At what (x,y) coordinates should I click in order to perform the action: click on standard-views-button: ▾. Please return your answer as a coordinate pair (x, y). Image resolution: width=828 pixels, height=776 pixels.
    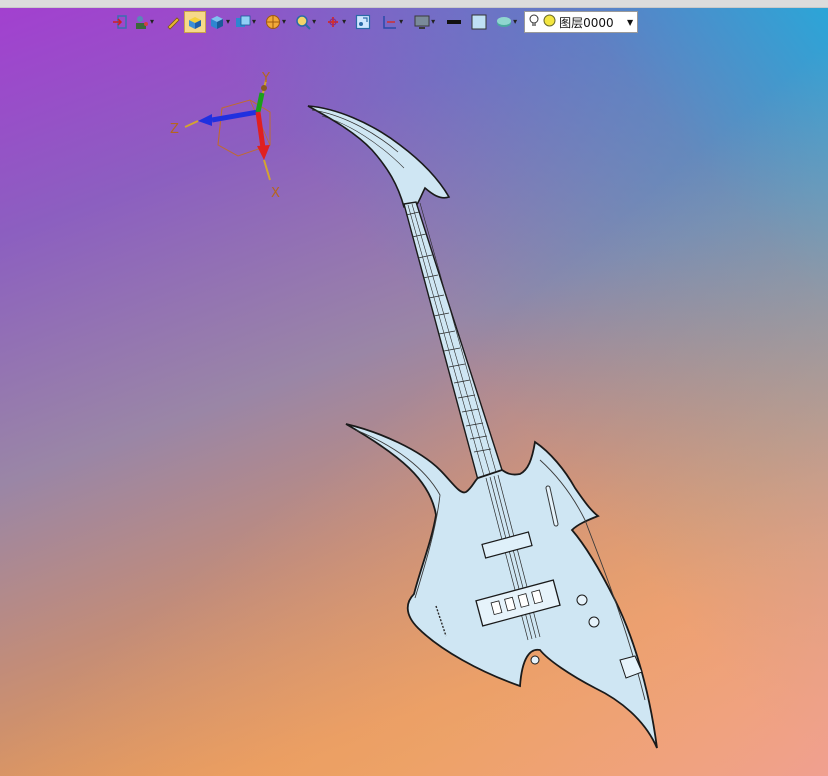
    Looking at the image, I should click on (245, 22).